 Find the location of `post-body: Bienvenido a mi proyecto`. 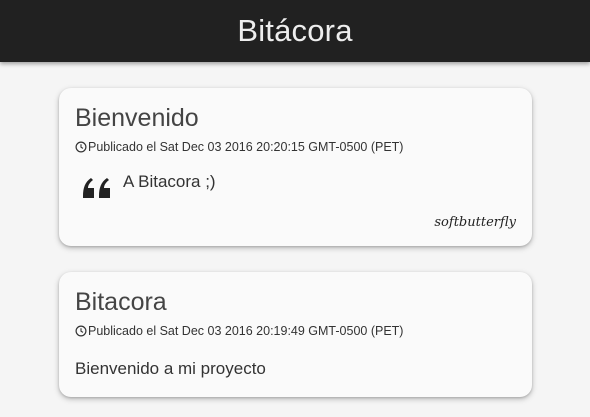

post-body: Bienvenido a mi proyecto is located at coordinates (170, 368).